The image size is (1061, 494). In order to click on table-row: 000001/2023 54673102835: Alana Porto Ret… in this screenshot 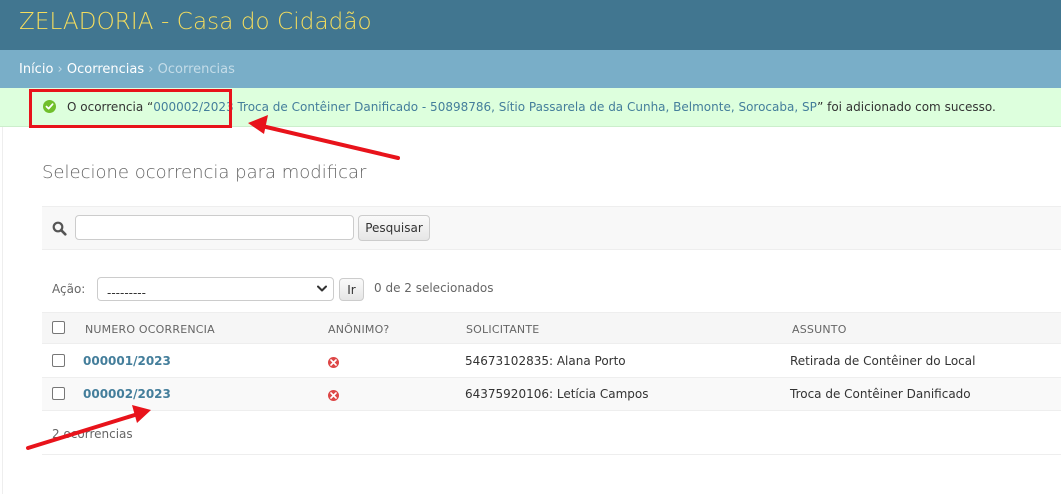, I will do `click(551, 361)`.